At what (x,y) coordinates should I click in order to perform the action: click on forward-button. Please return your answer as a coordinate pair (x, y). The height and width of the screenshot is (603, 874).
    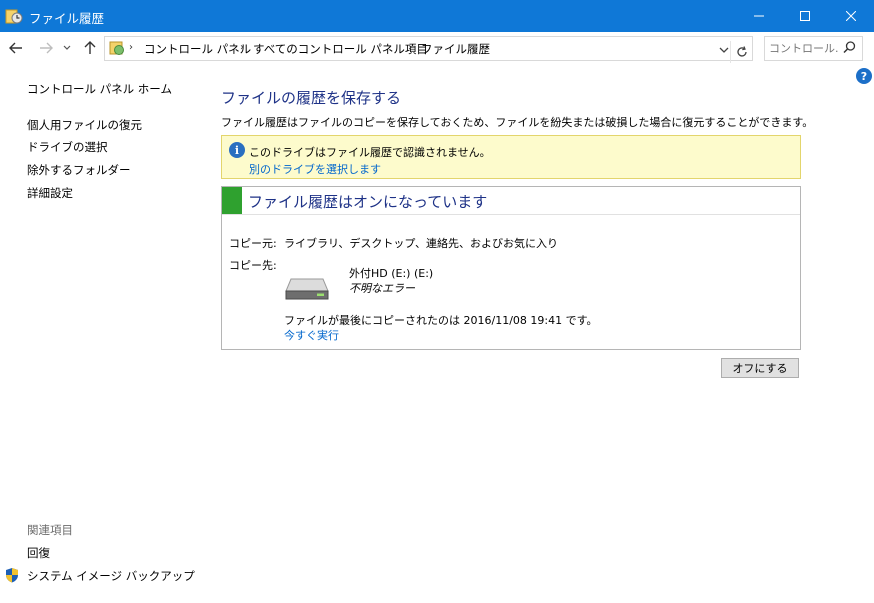
    Looking at the image, I should click on (46, 48).